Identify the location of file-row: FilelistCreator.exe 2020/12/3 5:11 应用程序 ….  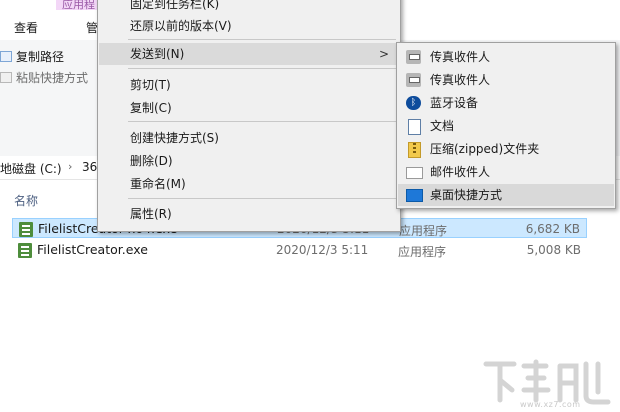
(299, 250).